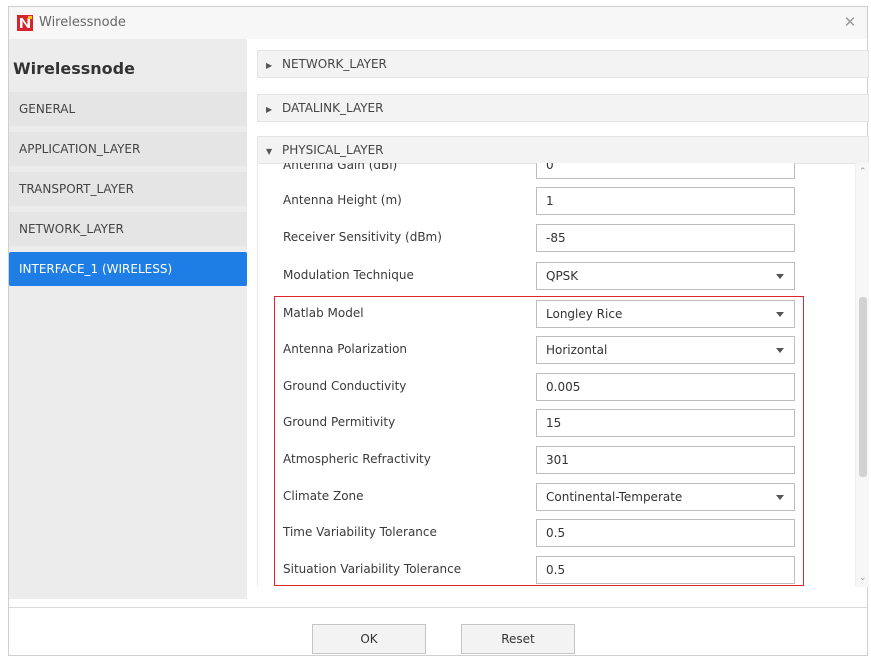  I want to click on property-label: Antenna Polarization, so click(345, 349).